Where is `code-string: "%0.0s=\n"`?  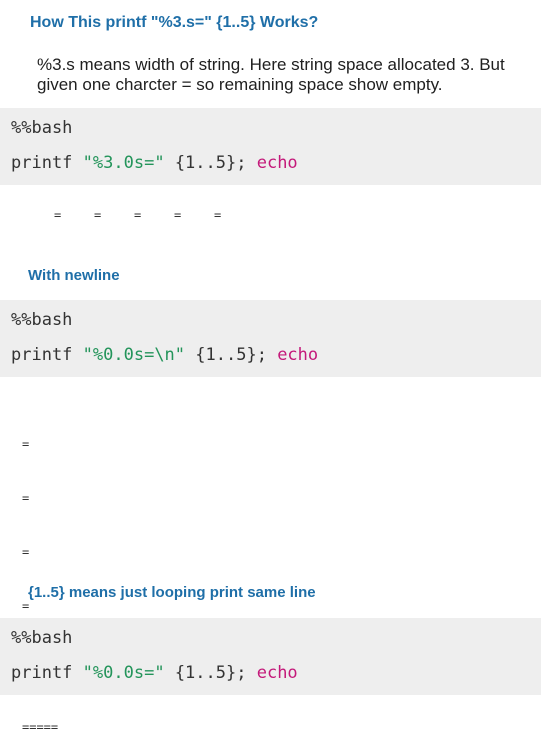
code-string: "%0.0s=\n" is located at coordinates (134, 355).